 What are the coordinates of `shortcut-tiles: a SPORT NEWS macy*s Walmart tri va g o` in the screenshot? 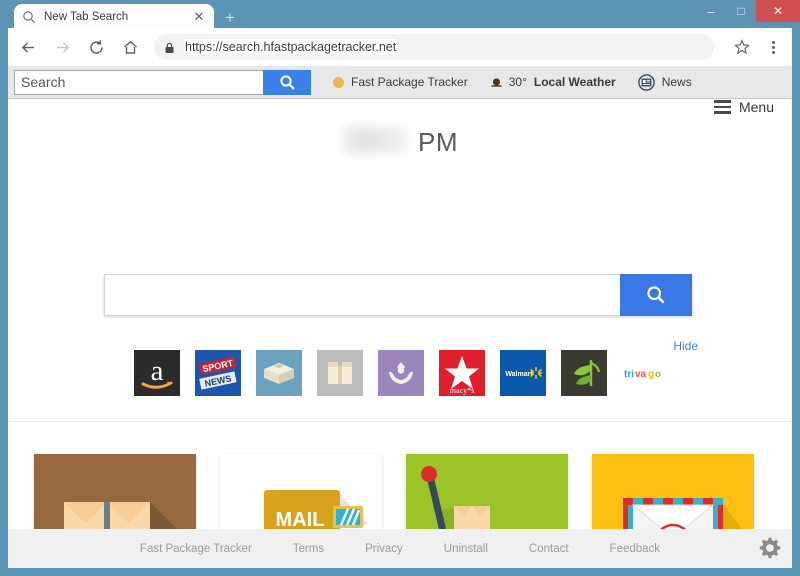 It's located at (401, 373).